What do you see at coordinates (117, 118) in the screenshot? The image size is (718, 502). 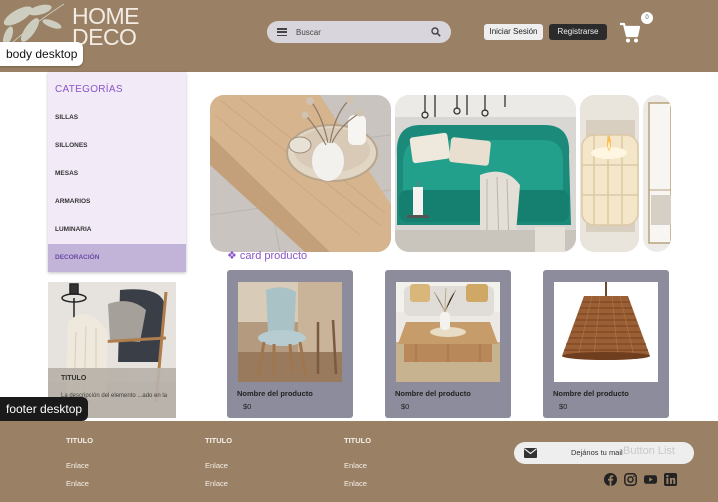 I see `sidebar-item-sillas: SILLAS` at bounding box center [117, 118].